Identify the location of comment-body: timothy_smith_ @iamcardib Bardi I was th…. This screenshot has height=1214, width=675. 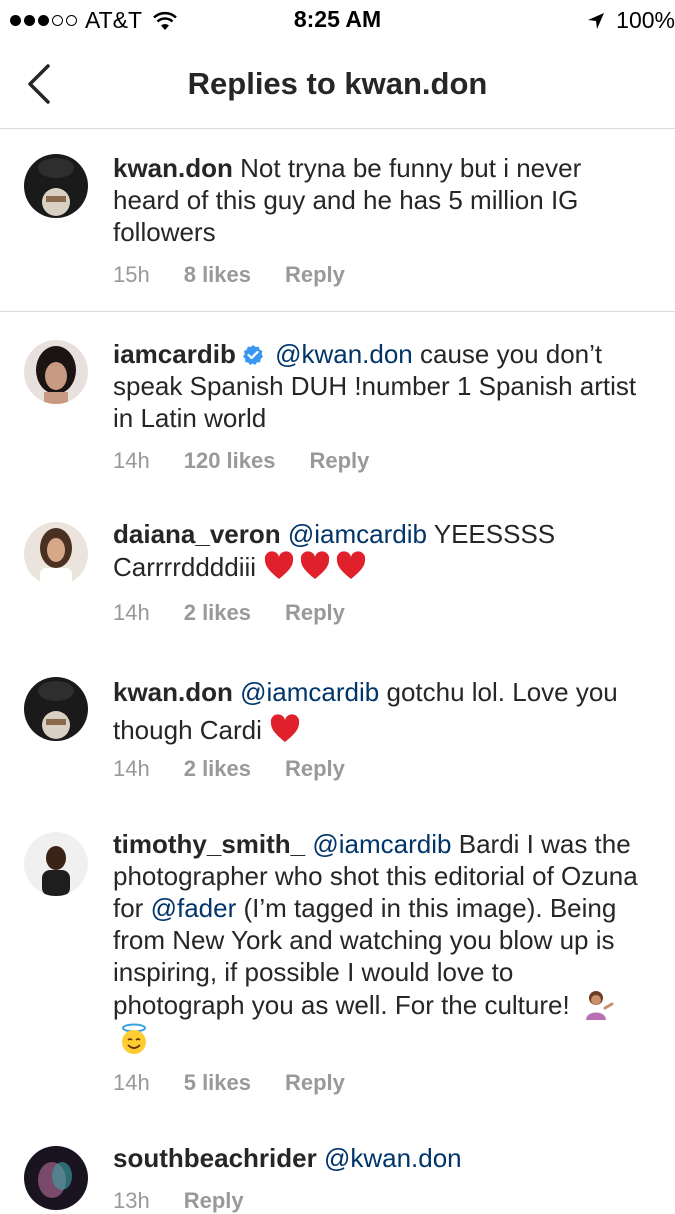
(380, 942).